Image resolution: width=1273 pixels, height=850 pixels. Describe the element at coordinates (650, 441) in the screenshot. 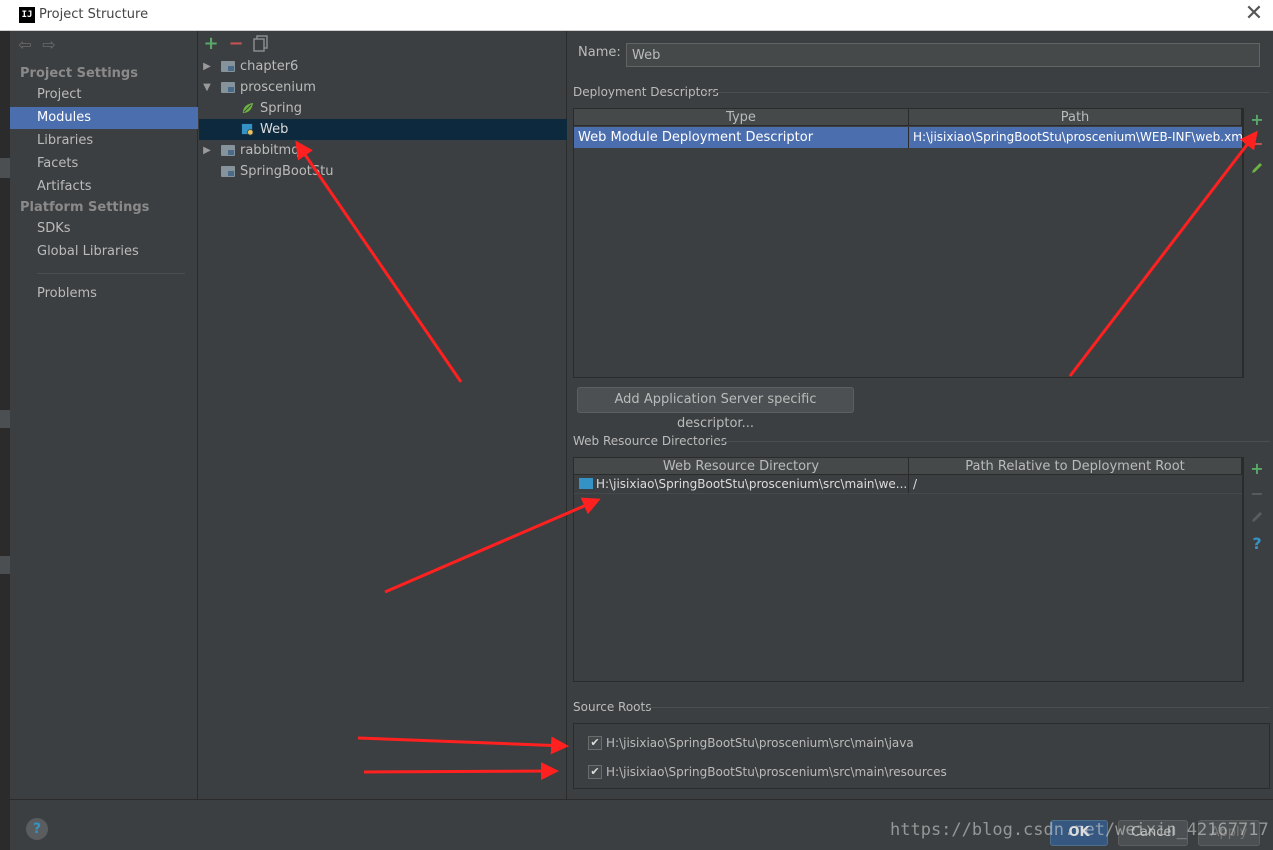

I see `web-resource-directories-title: Web Resource Directories` at that location.